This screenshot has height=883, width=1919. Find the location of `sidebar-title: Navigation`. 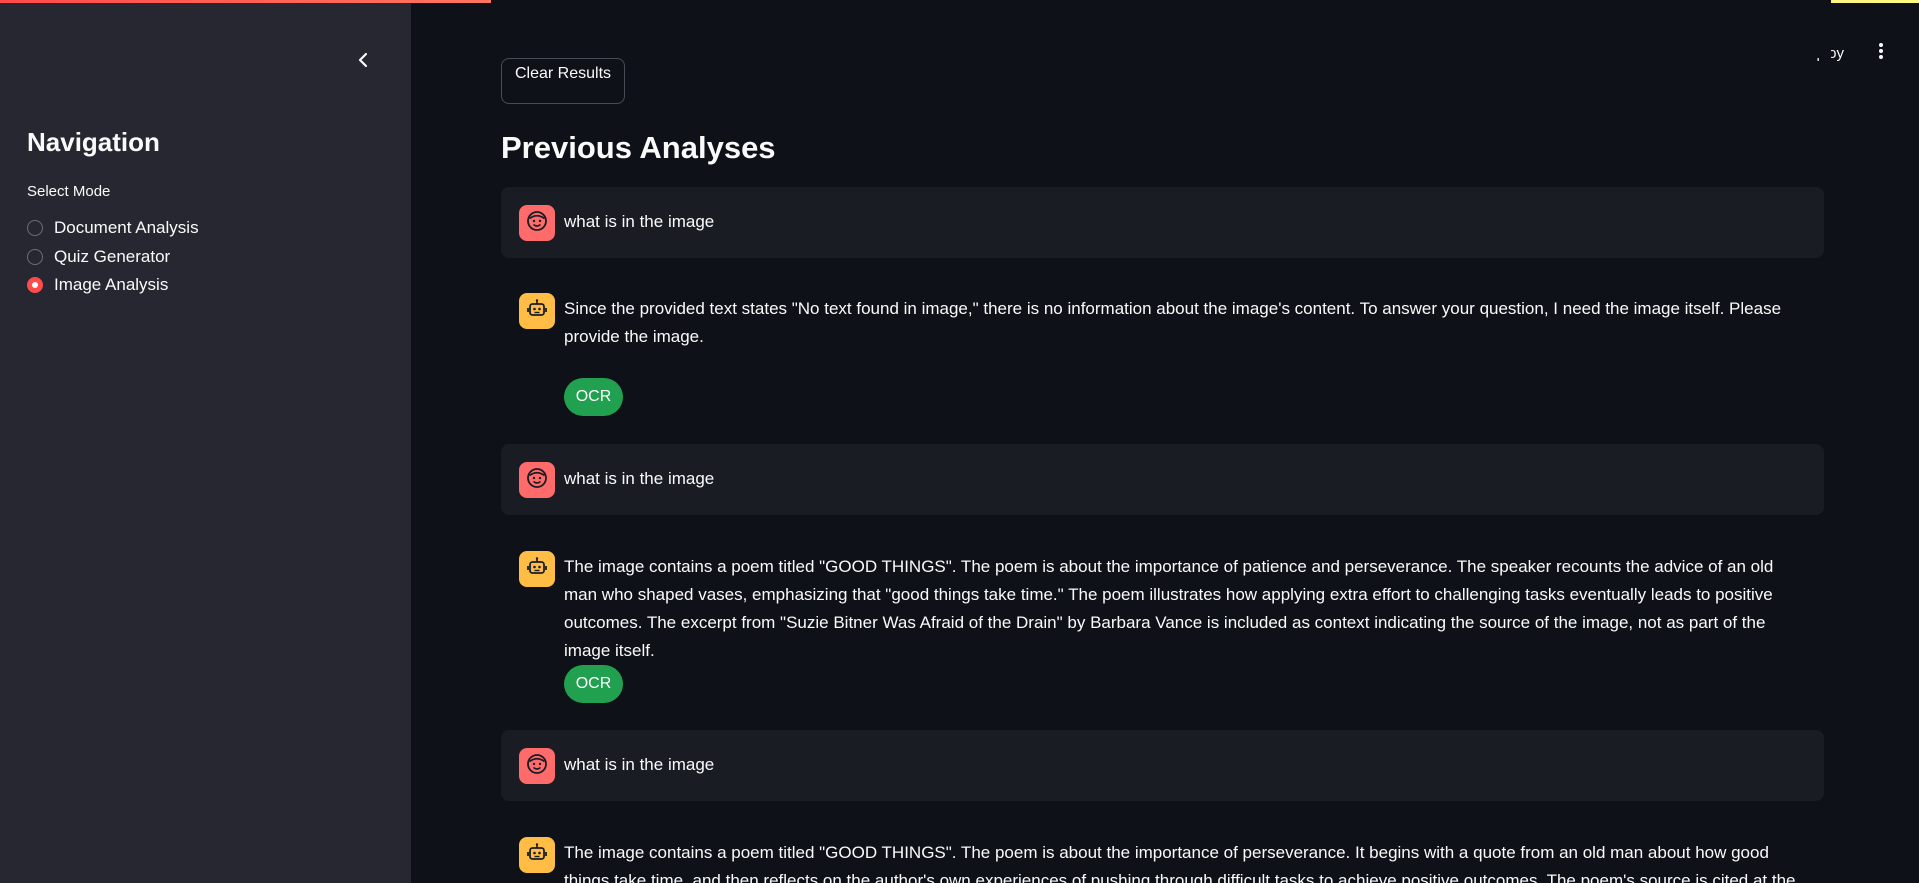

sidebar-title: Navigation is located at coordinates (93, 142).